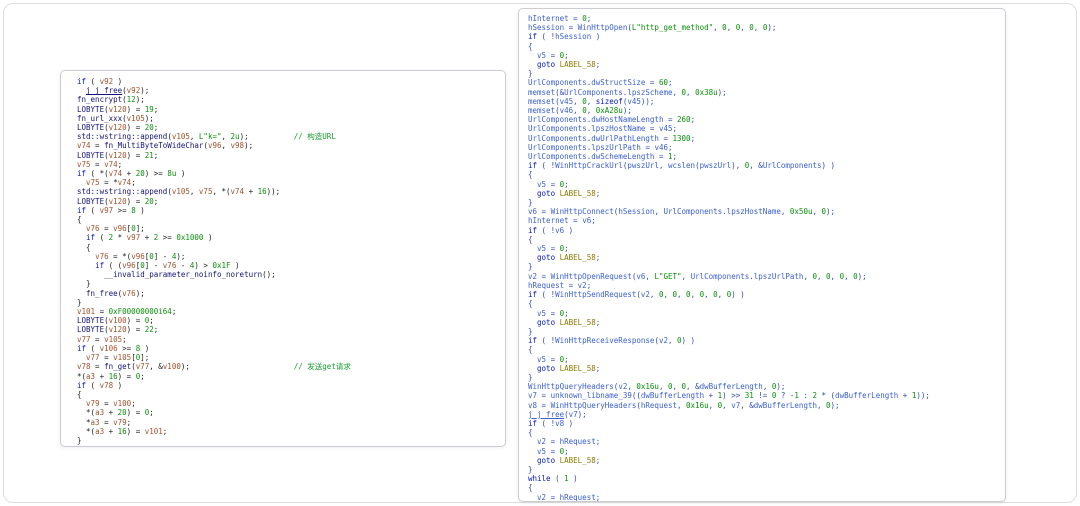 The image size is (1080, 506). I want to click on code-line: v75 = v74;, so click(100, 164).